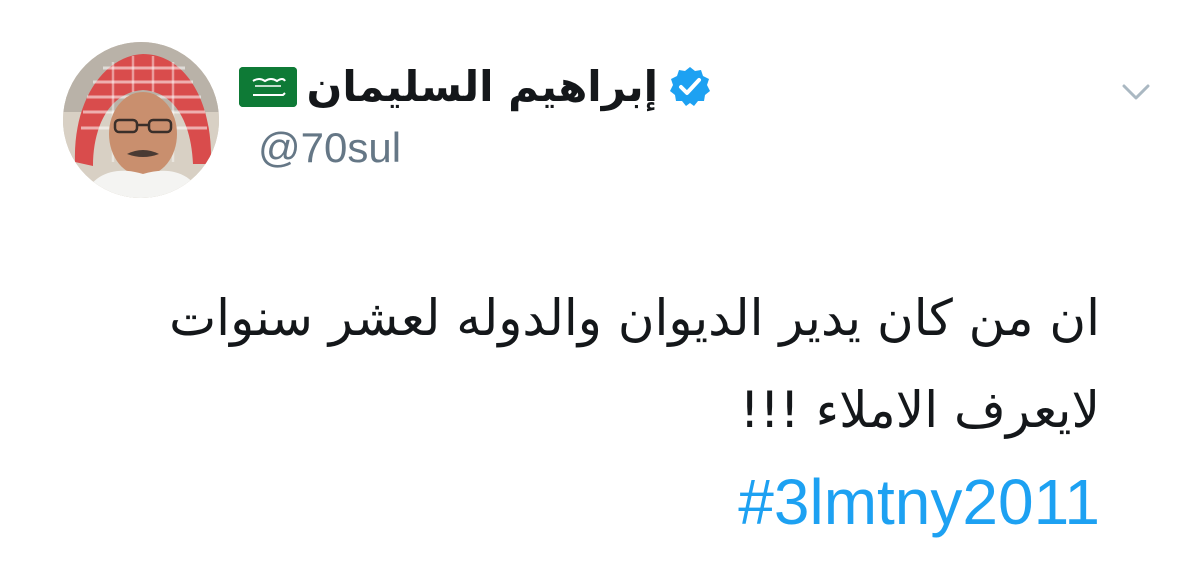  Describe the element at coordinates (1136, 92) in the screenshot. I see `chevron-down-icon` at that location.